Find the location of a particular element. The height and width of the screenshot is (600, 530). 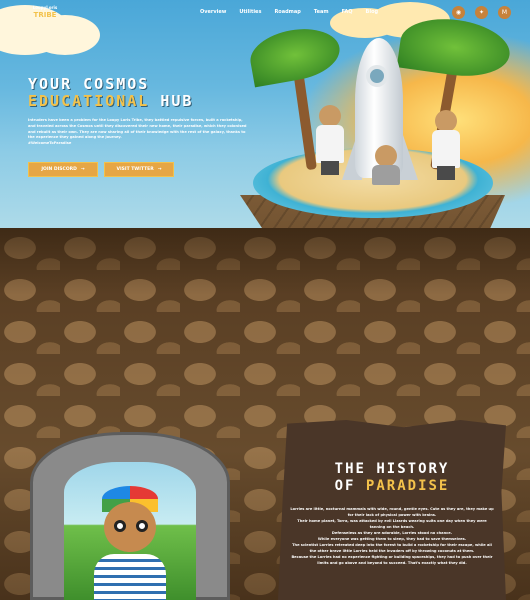

history-heading-highlight: PARADISE is located at coordinates (407, 486).